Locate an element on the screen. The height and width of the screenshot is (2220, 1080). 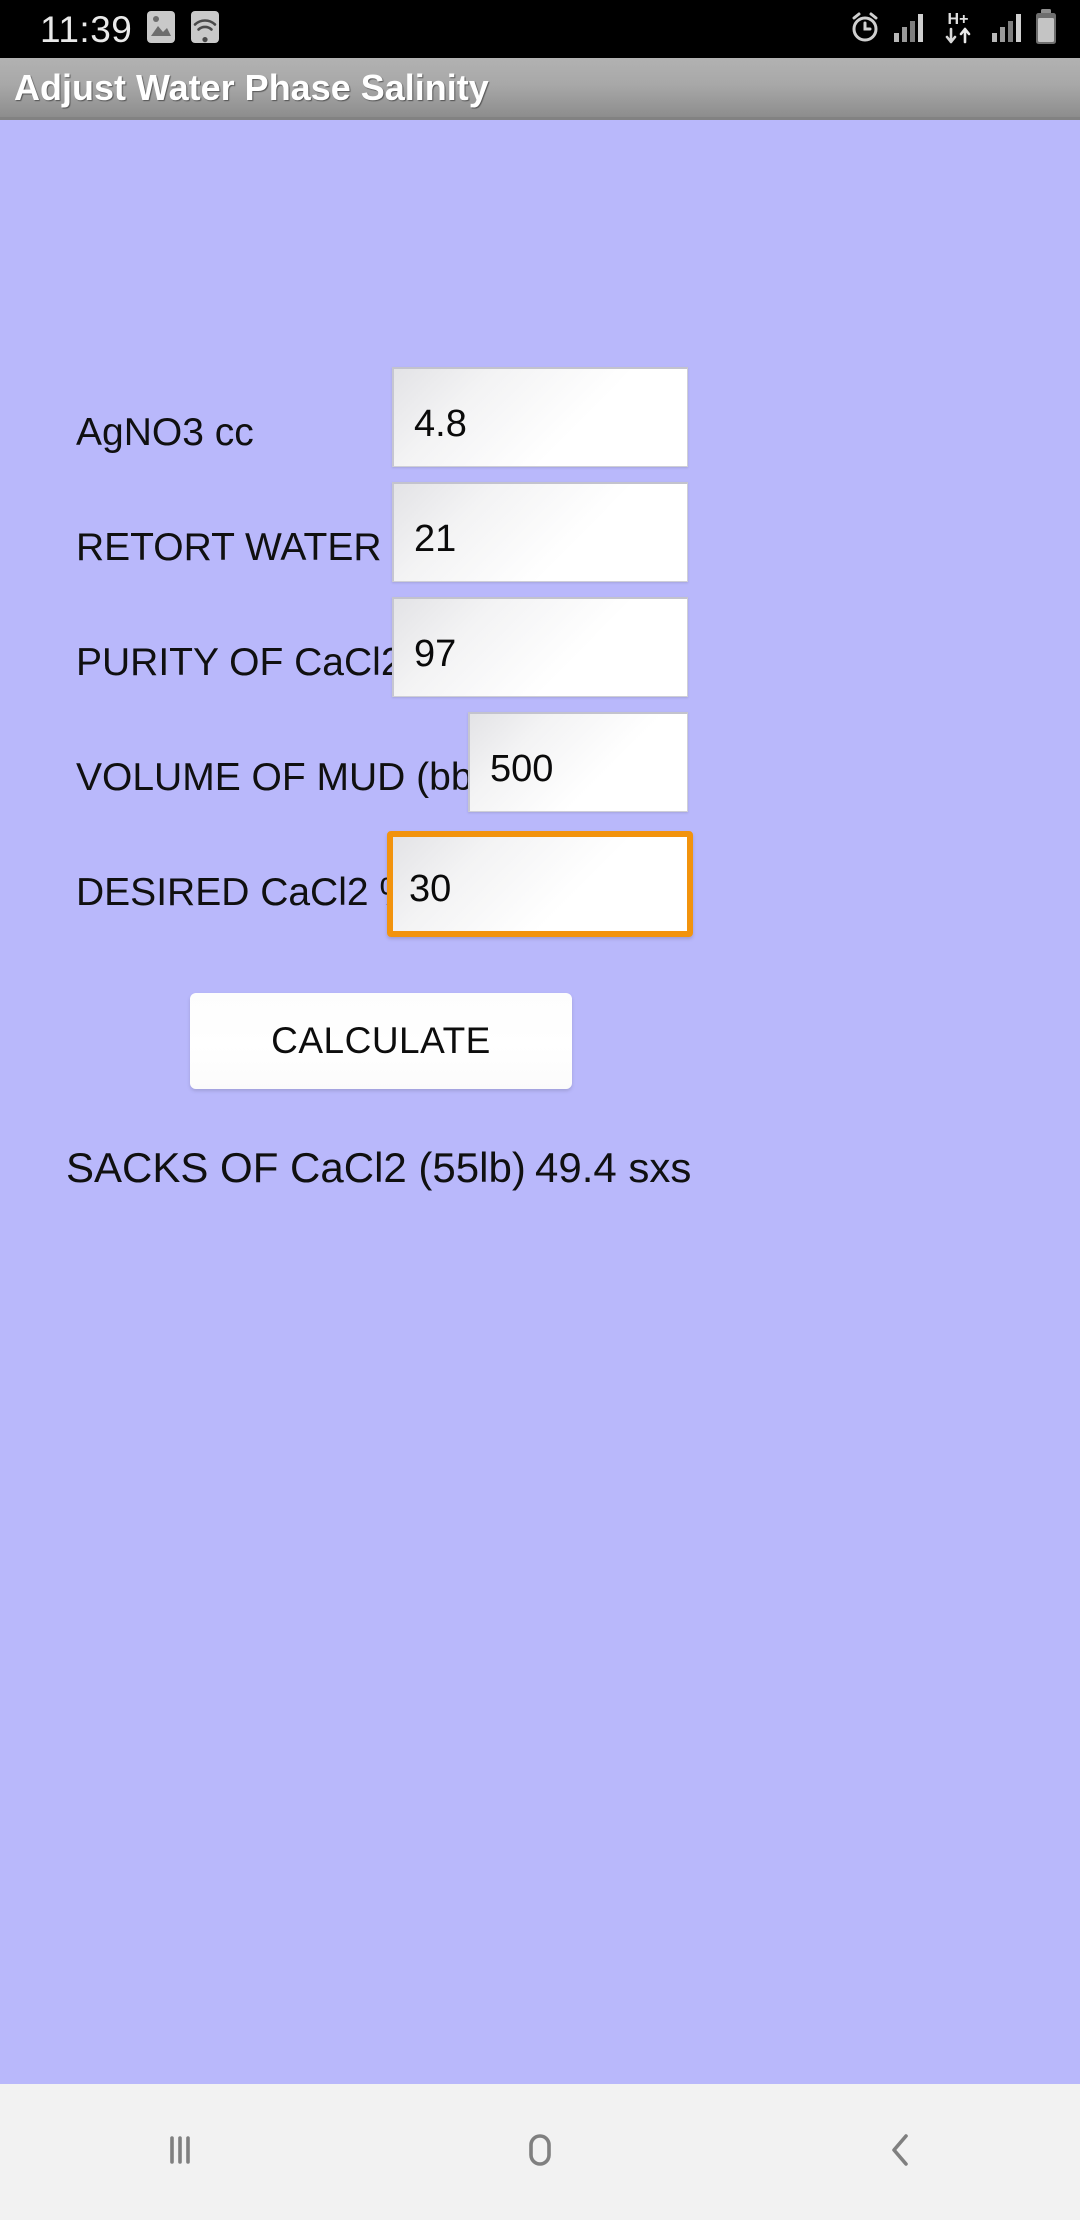
field-label-volume-of-mud: VOLUME OF MUD (bbls) is located at coordinates (295, 777).